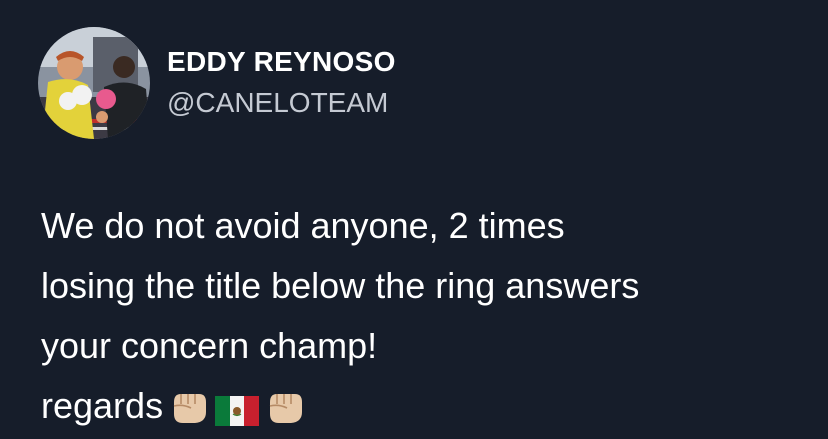  Describe the element at coordinates (277, 103) in the screenshot. I see `author-handle: @CANELOTEAM` at that location.